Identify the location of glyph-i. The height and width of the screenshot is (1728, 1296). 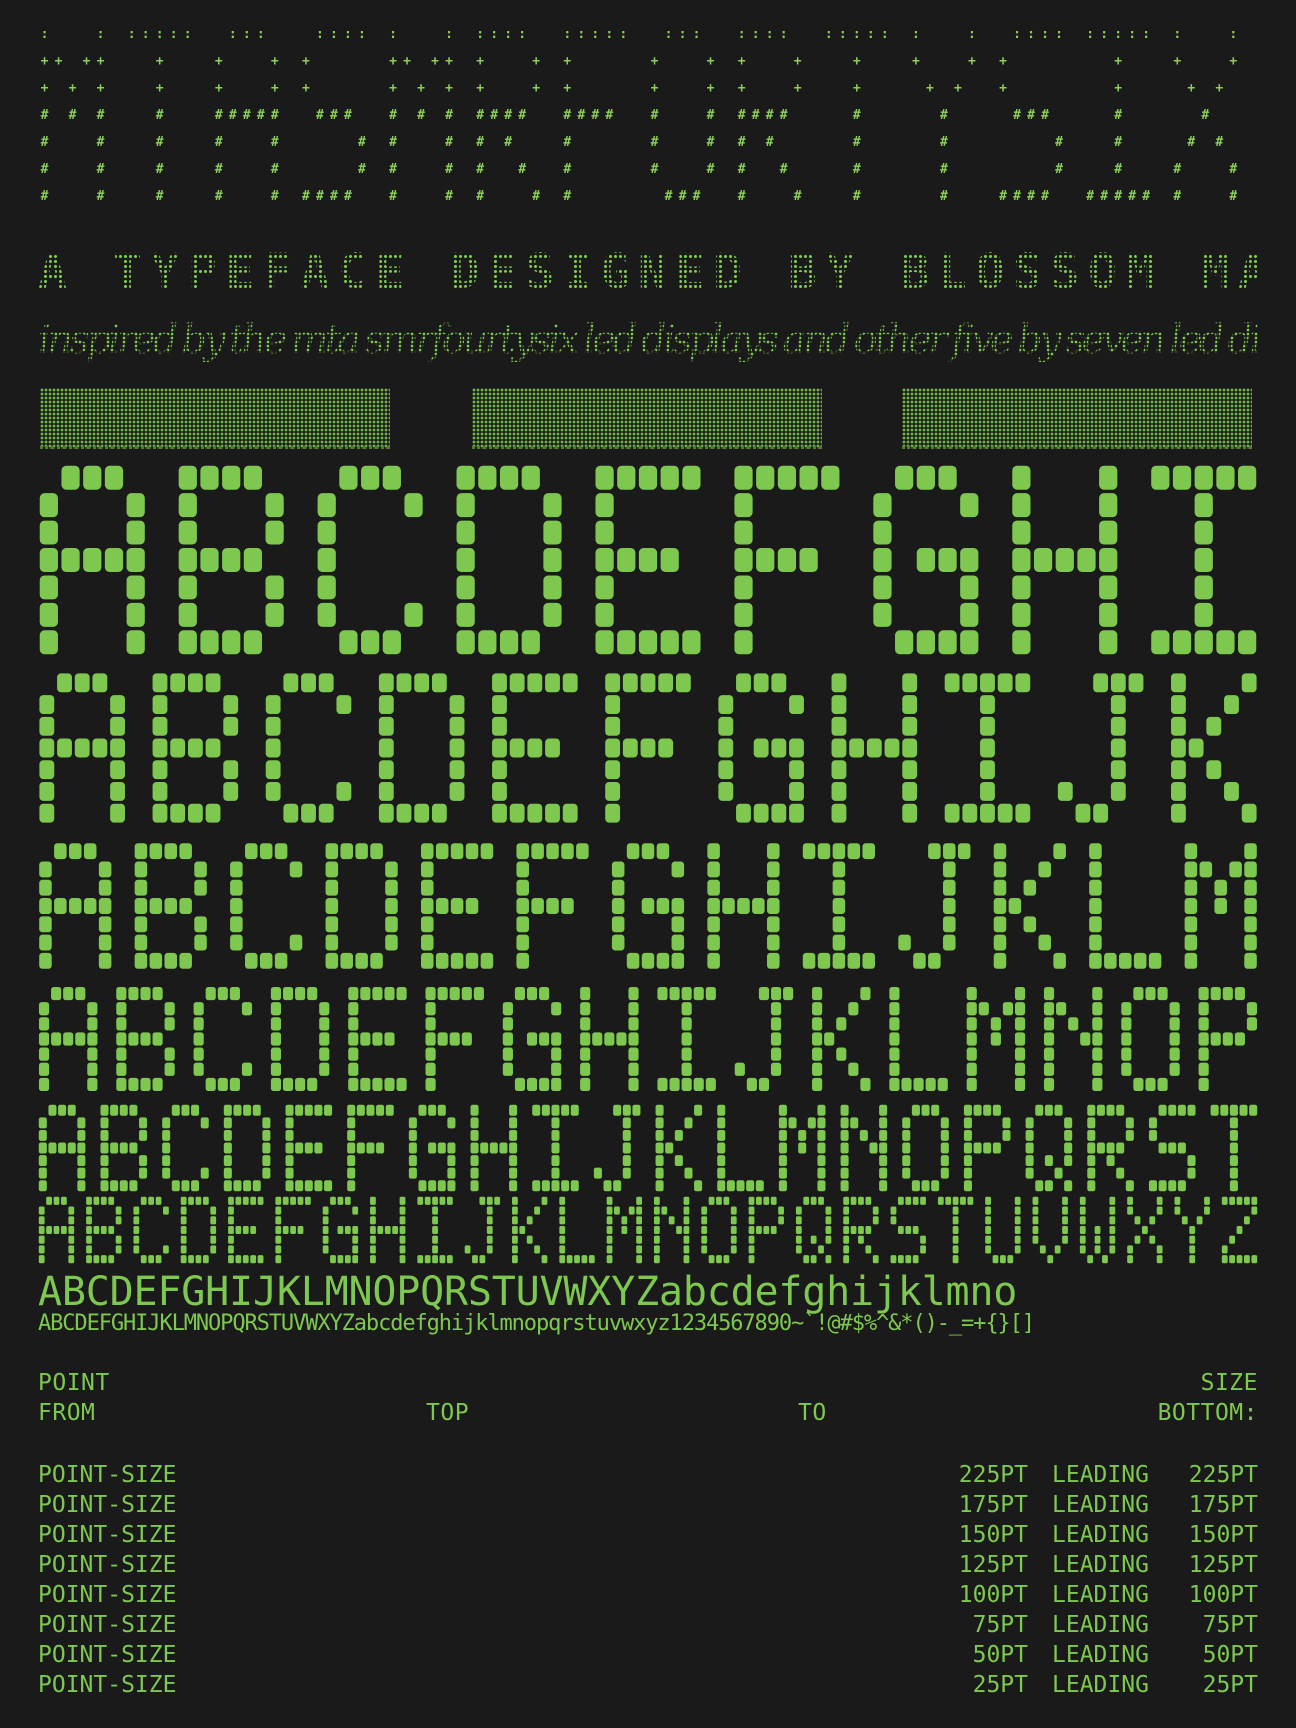
(987, 748).